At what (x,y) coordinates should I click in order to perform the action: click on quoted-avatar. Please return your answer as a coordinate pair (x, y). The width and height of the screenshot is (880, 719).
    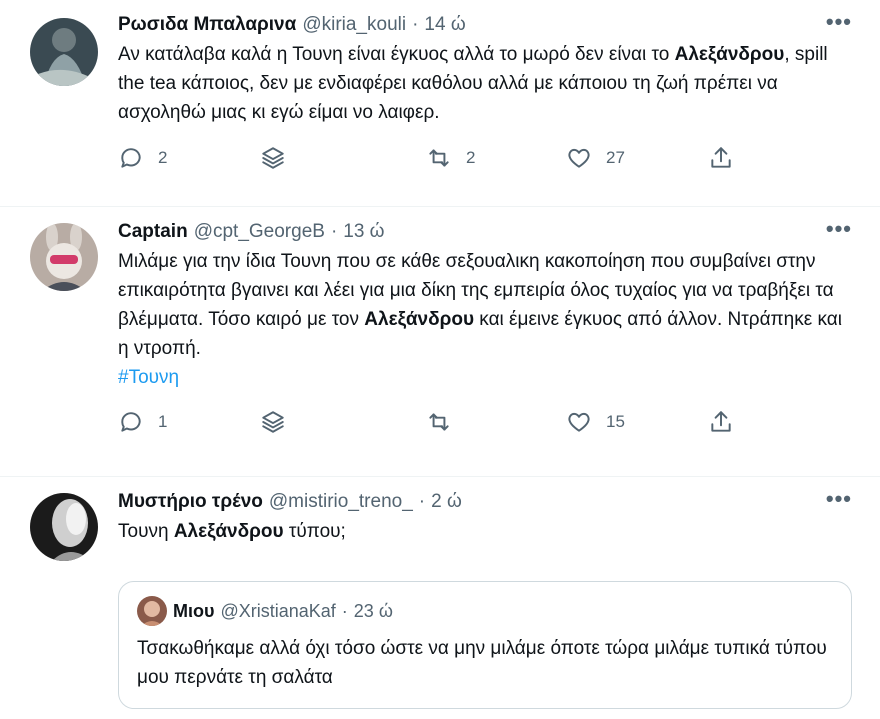
    Looking at the image, I should click on (152, 611).